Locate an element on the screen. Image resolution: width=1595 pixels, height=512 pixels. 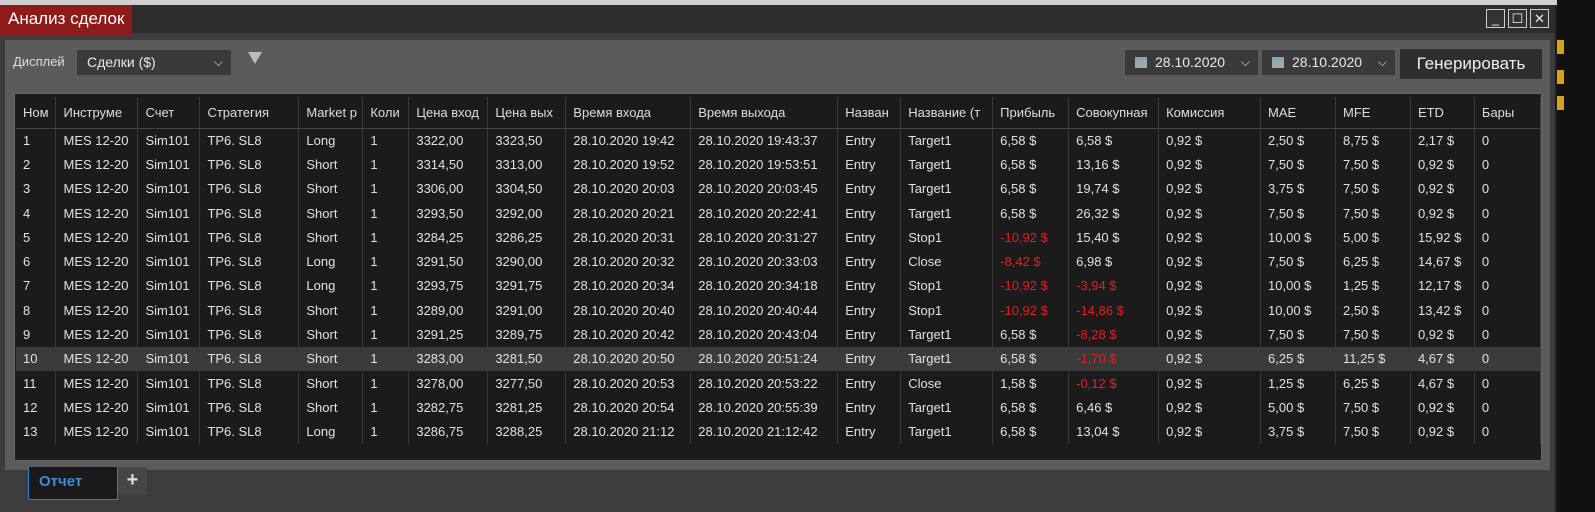
table-cell: 7 is located at coordinates (36, 286).